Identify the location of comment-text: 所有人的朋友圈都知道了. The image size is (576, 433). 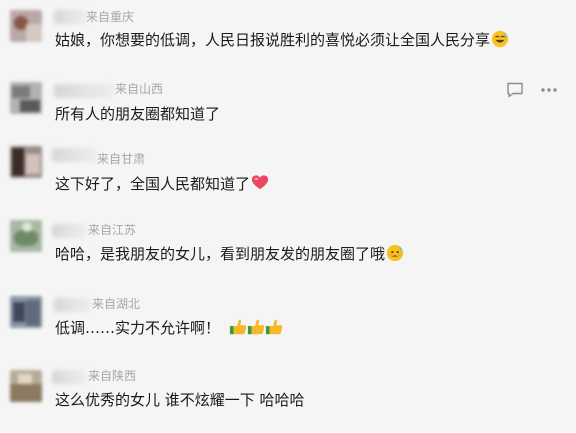
(137, 114).